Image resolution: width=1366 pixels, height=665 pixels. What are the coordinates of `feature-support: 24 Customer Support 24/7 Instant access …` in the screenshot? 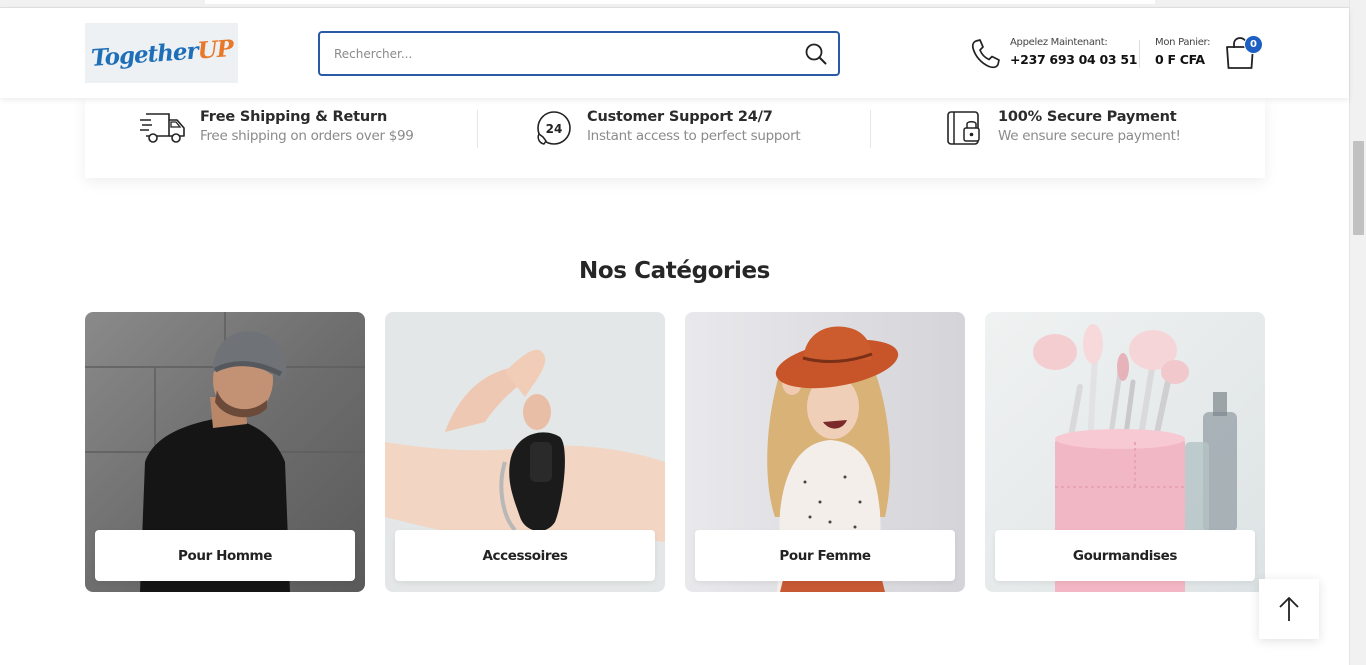 It's located at (703, 129).